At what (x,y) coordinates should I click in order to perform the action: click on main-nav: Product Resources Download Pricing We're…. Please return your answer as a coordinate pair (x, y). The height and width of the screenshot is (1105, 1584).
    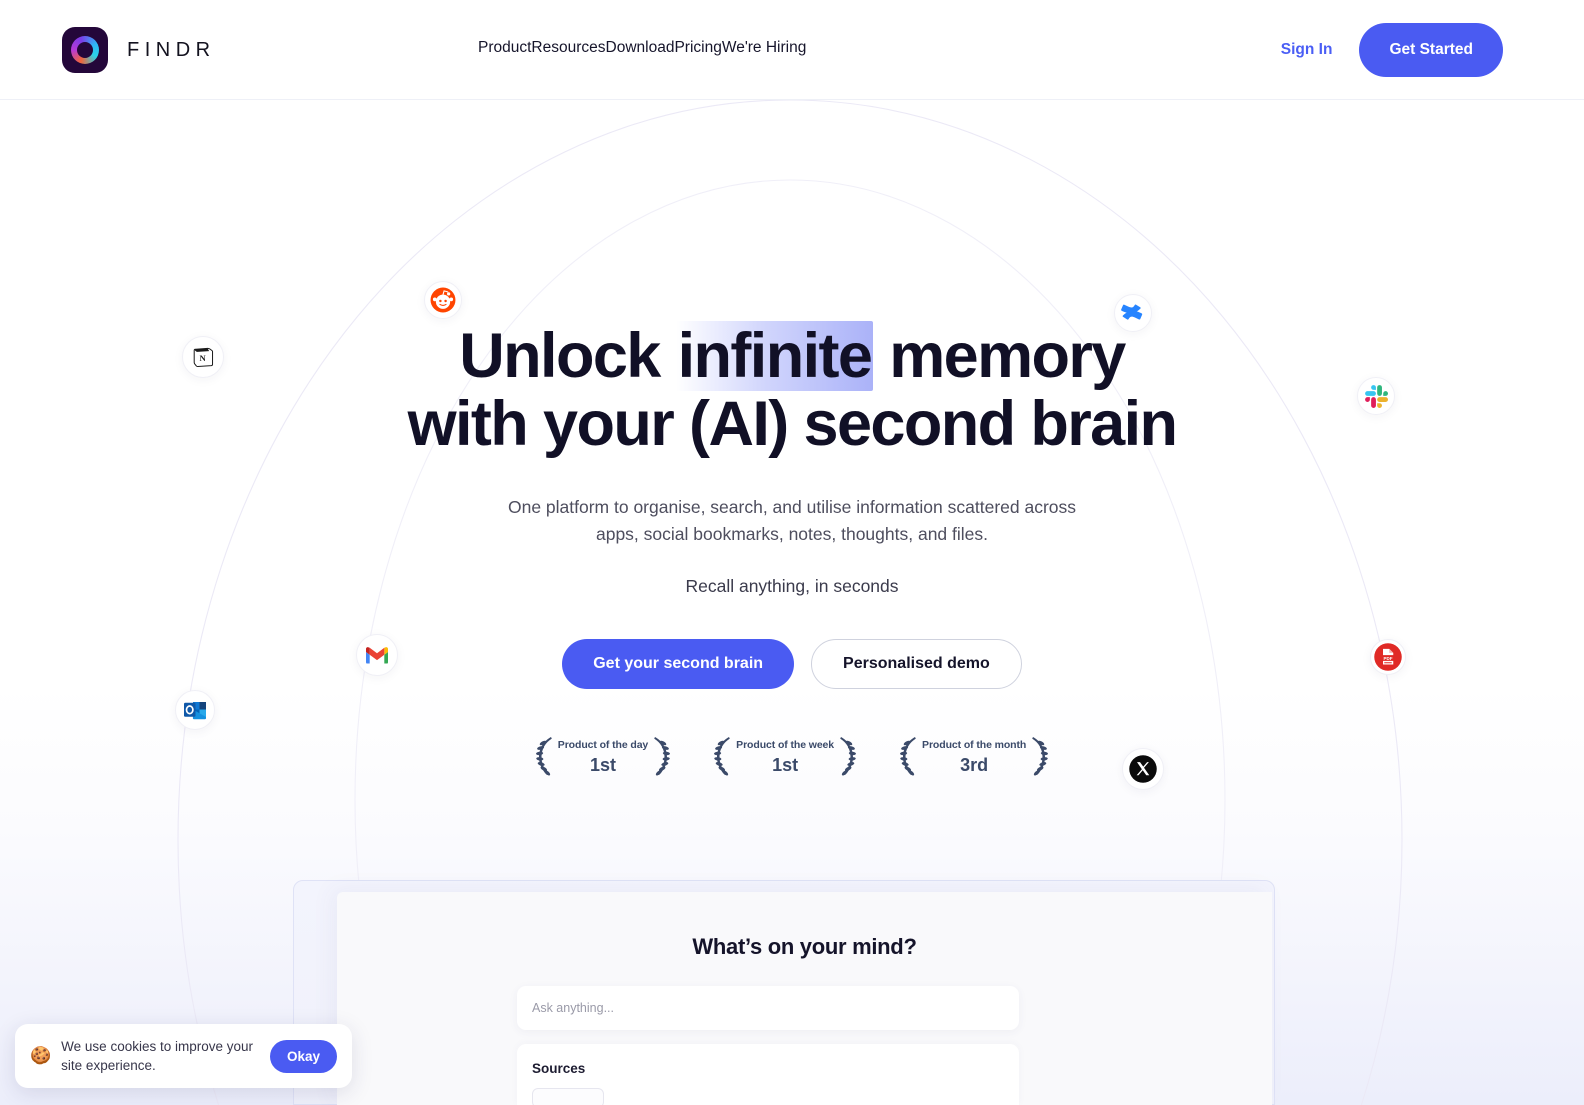
    Looking at the image, I should click on (642, 48).